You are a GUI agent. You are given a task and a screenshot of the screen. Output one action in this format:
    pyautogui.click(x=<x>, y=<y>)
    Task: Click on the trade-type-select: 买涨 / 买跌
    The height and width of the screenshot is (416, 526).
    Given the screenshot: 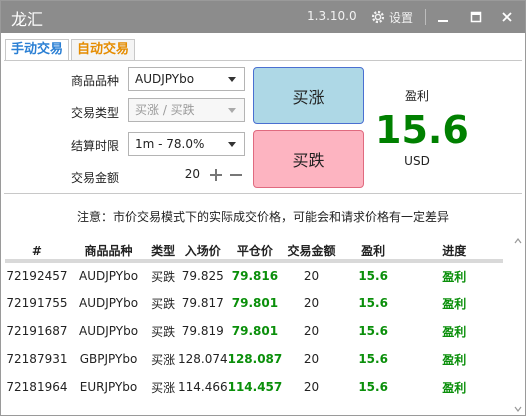 What is the action you would take?
    pyautogui.click(x=186, y=110)
    